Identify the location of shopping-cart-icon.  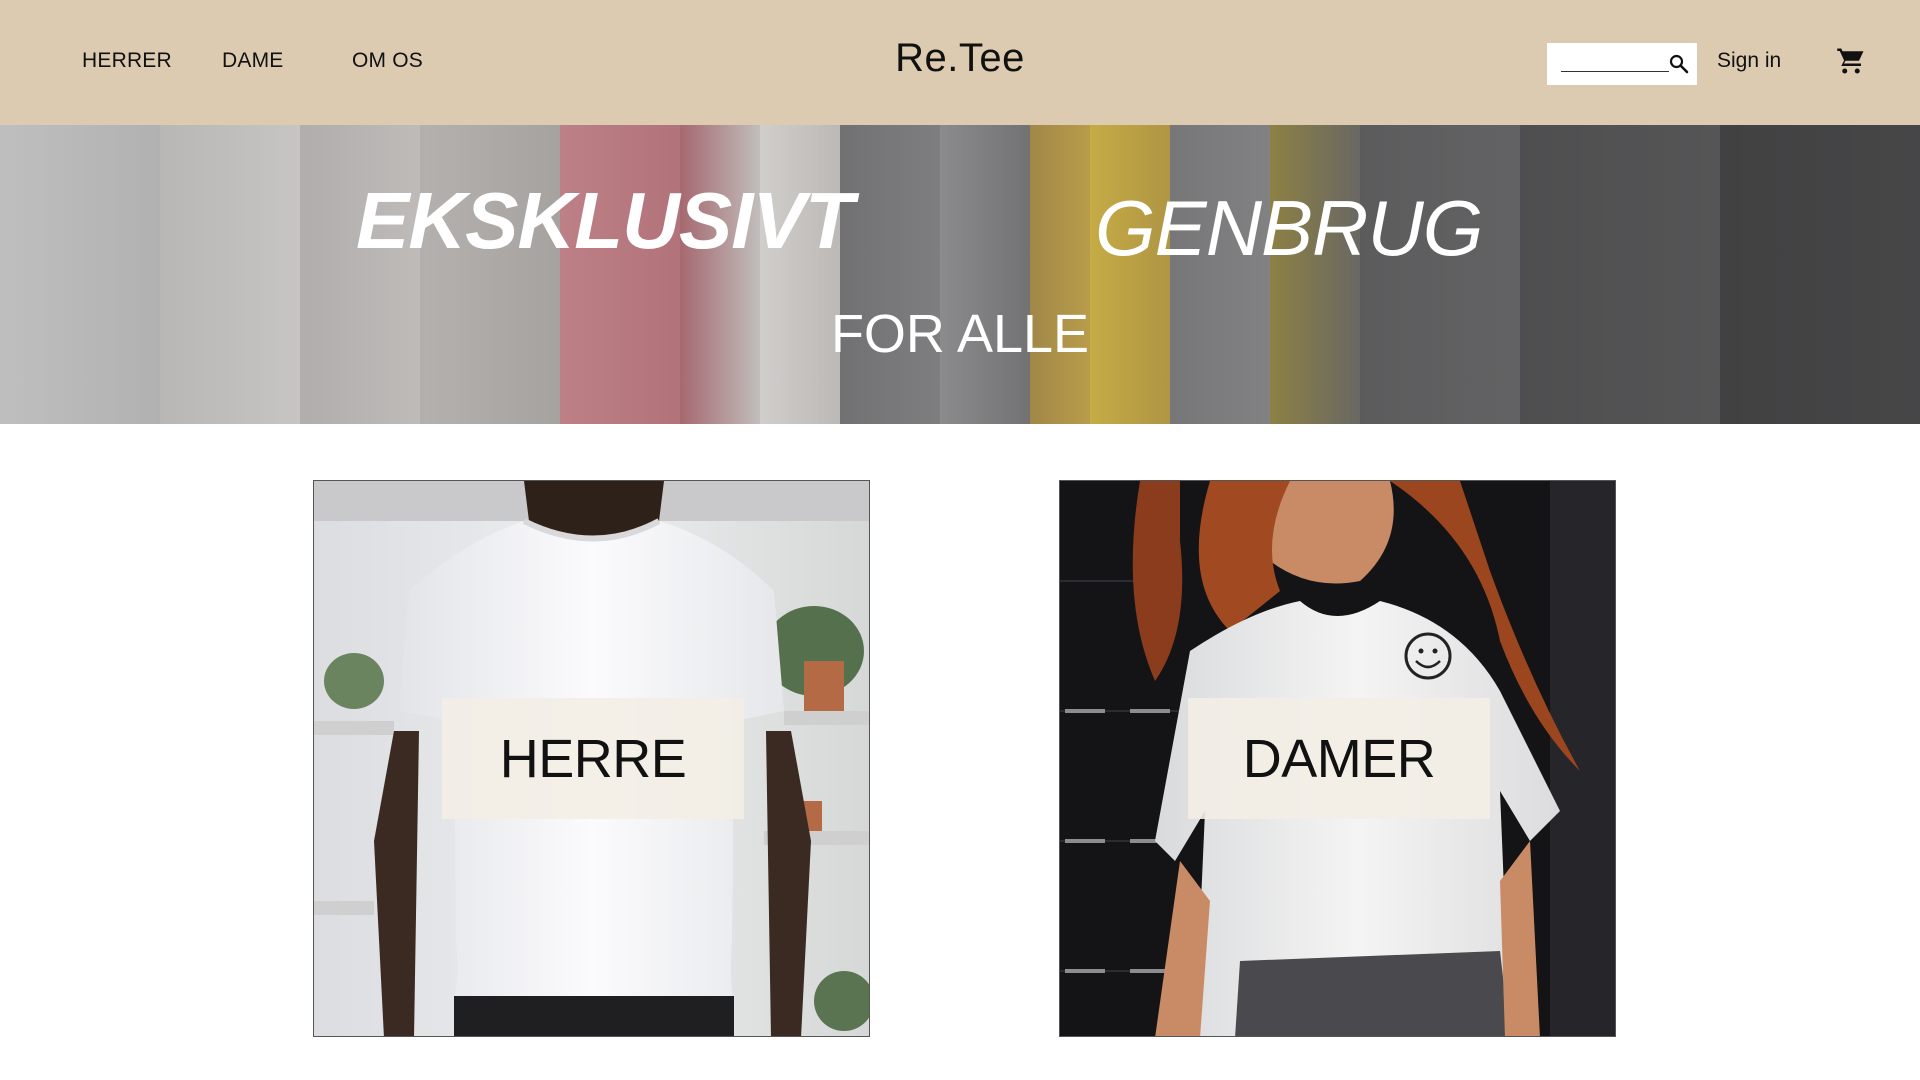
(1851, 61).